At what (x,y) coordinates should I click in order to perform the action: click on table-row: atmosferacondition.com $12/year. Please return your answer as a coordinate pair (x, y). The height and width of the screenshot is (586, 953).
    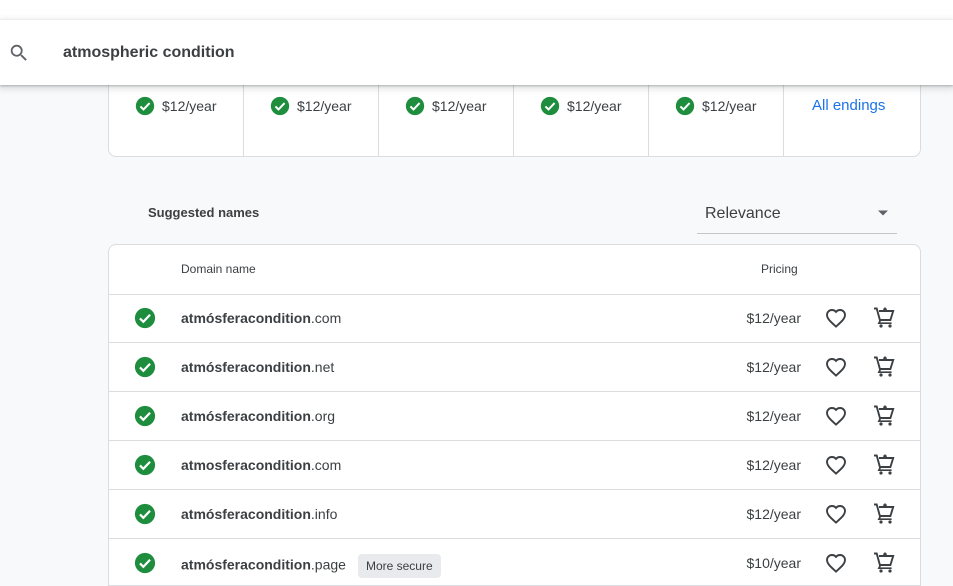
    Looking at the image, I should click on (514, 465).